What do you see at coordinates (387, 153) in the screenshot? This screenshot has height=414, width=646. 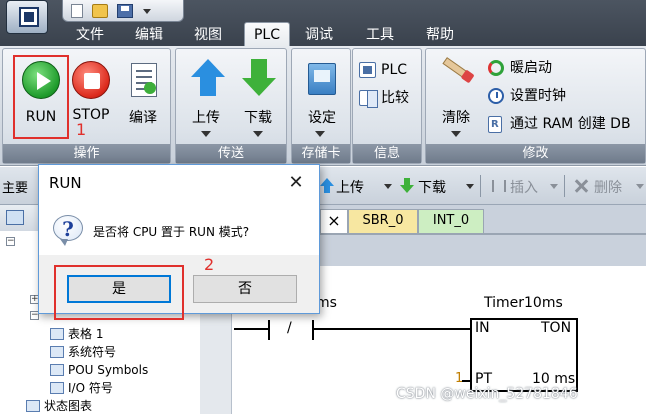 I see `group-label-info: 信息` at bounding box center [387, 153].